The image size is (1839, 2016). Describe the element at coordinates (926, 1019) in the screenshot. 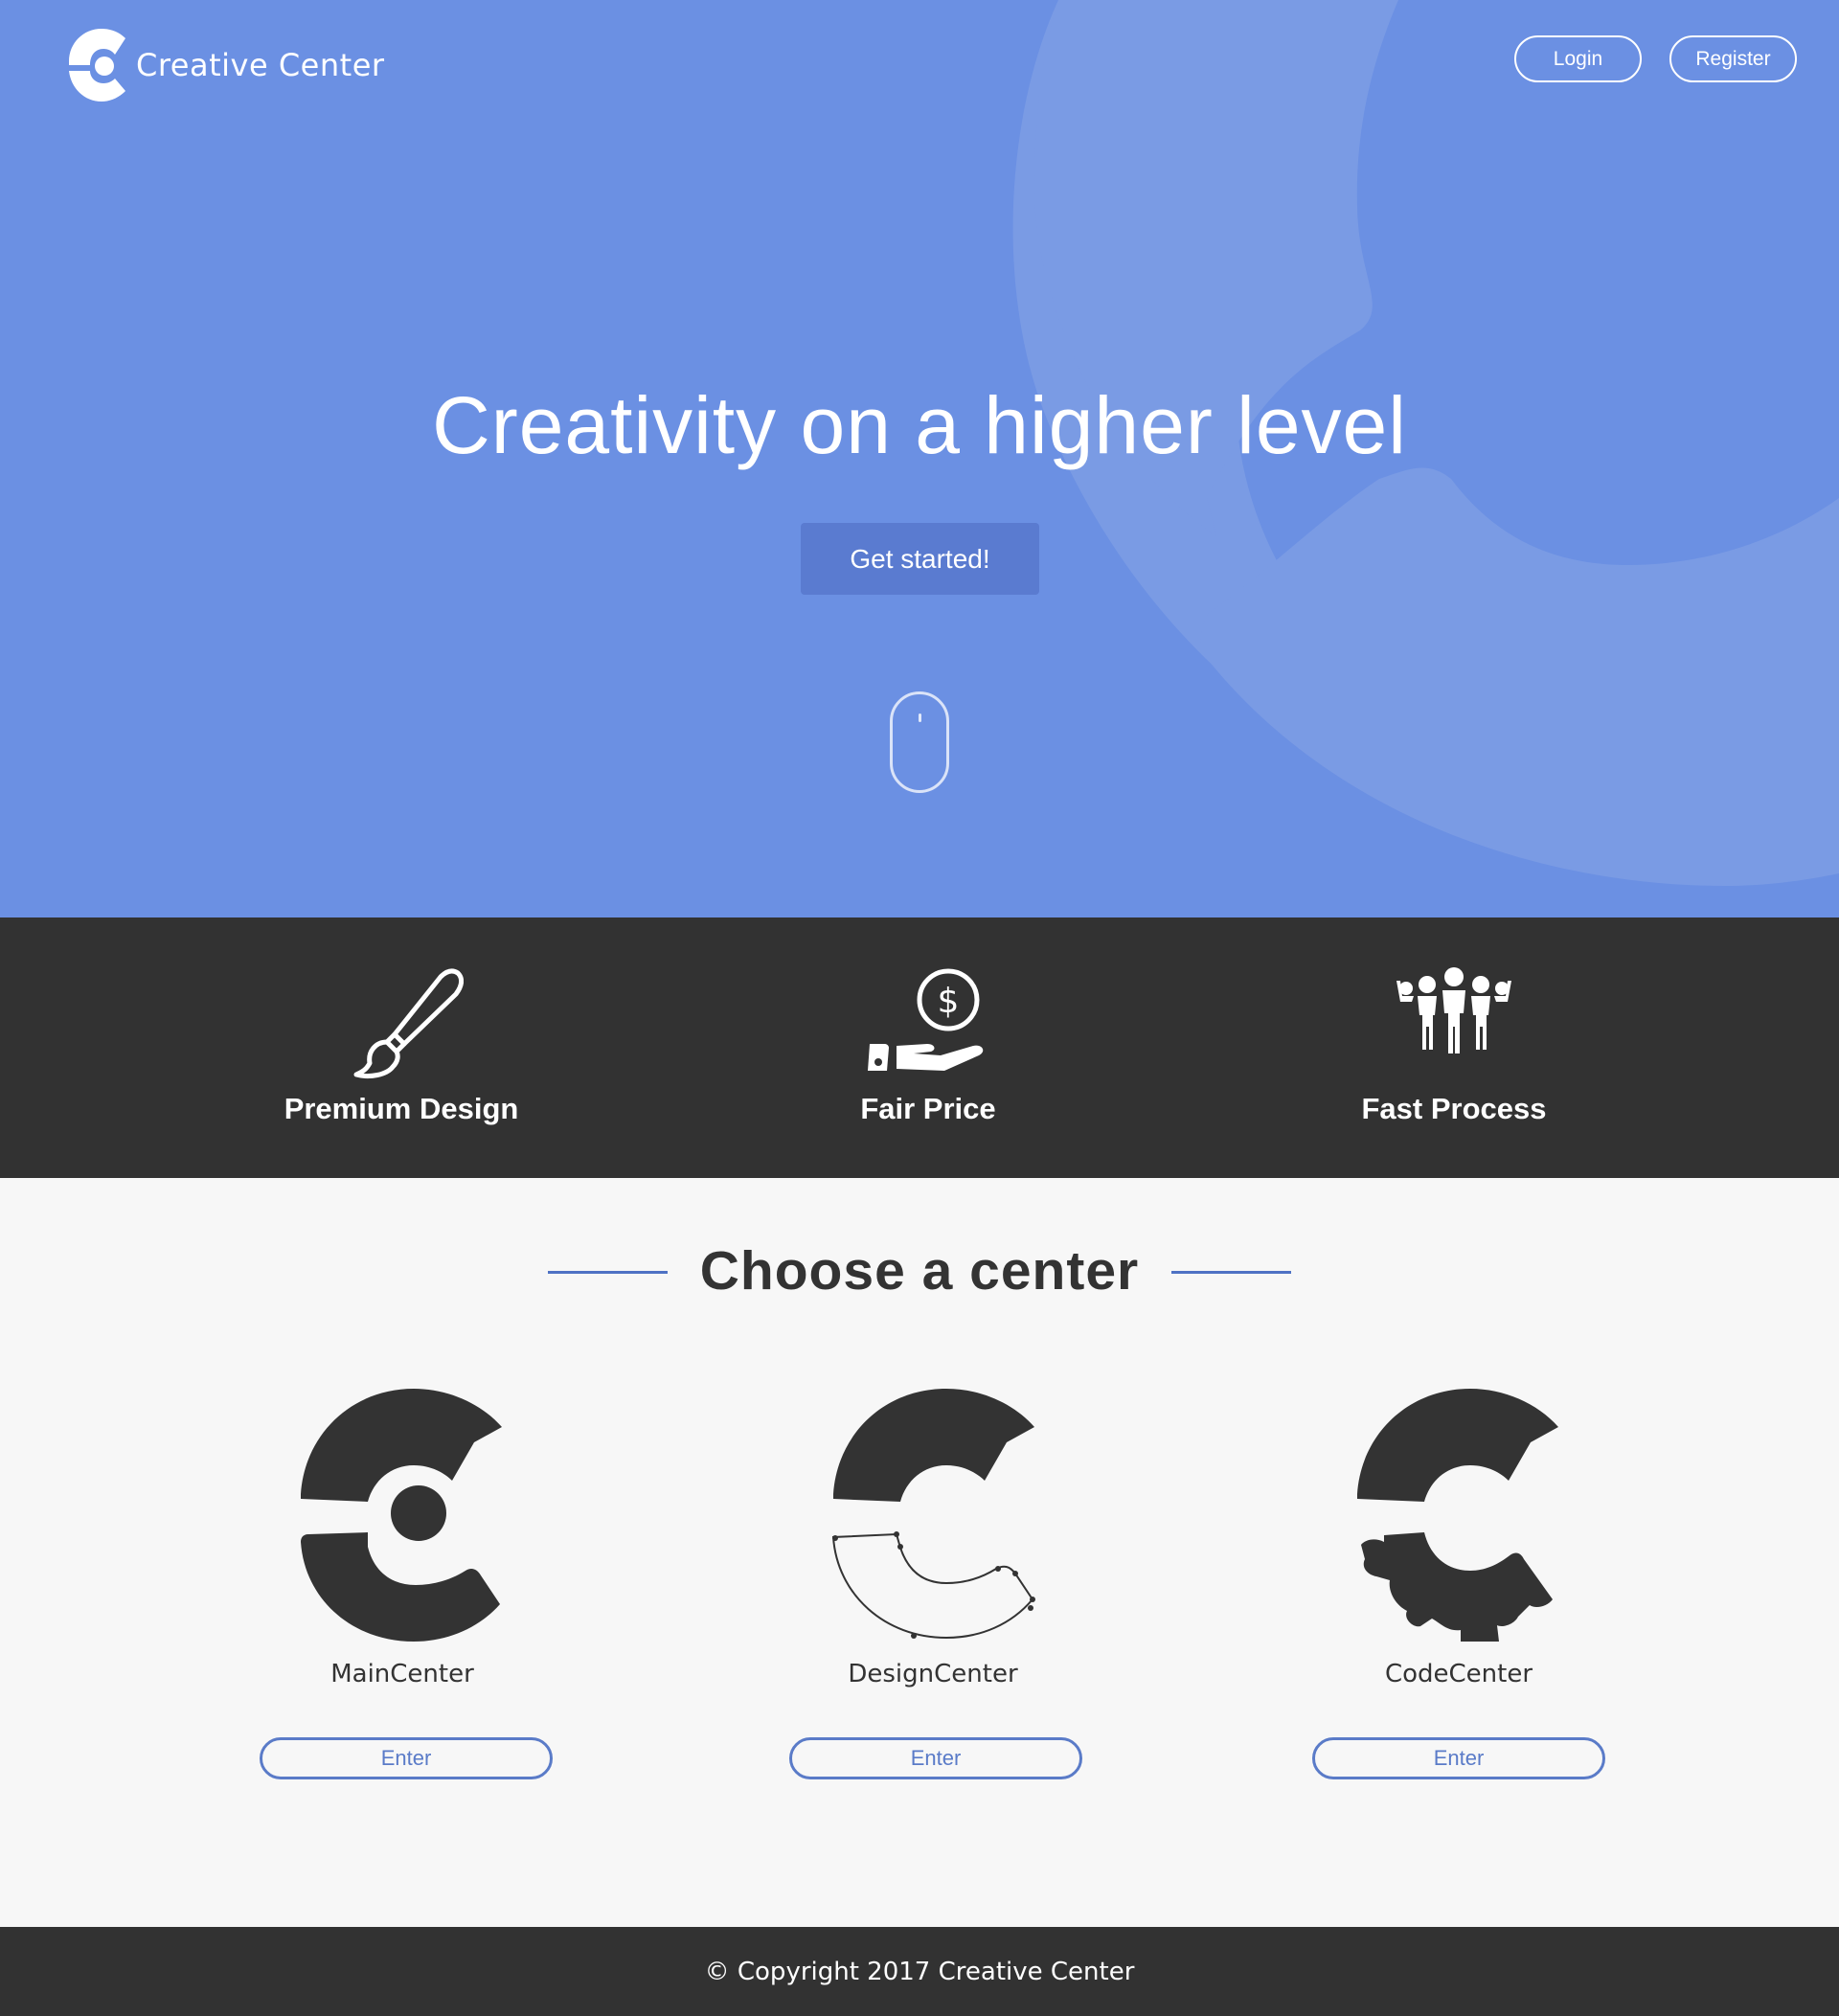

I see `hand-coin-icon: $` at that location.